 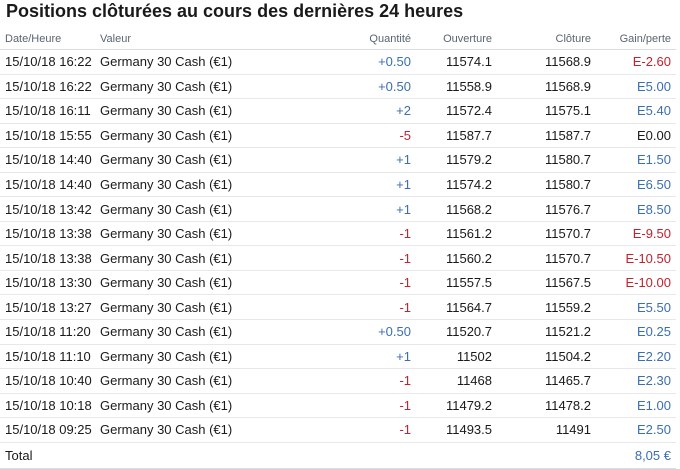 I want to click on cell-close: 11465.7, so click(x=546, y=381).